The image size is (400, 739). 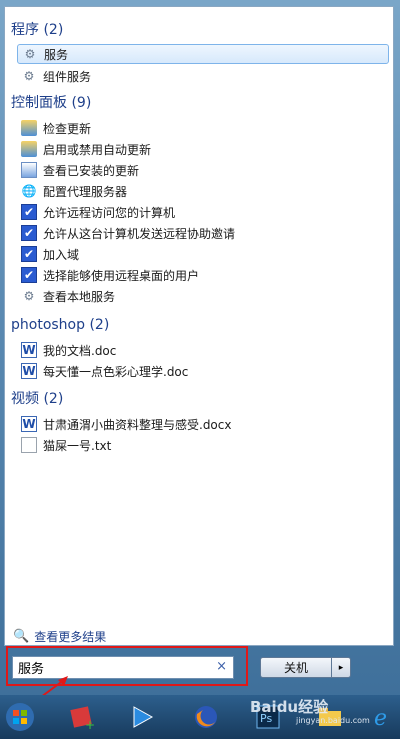 I want to click on firefox-icon, so click(x=206, y=717).